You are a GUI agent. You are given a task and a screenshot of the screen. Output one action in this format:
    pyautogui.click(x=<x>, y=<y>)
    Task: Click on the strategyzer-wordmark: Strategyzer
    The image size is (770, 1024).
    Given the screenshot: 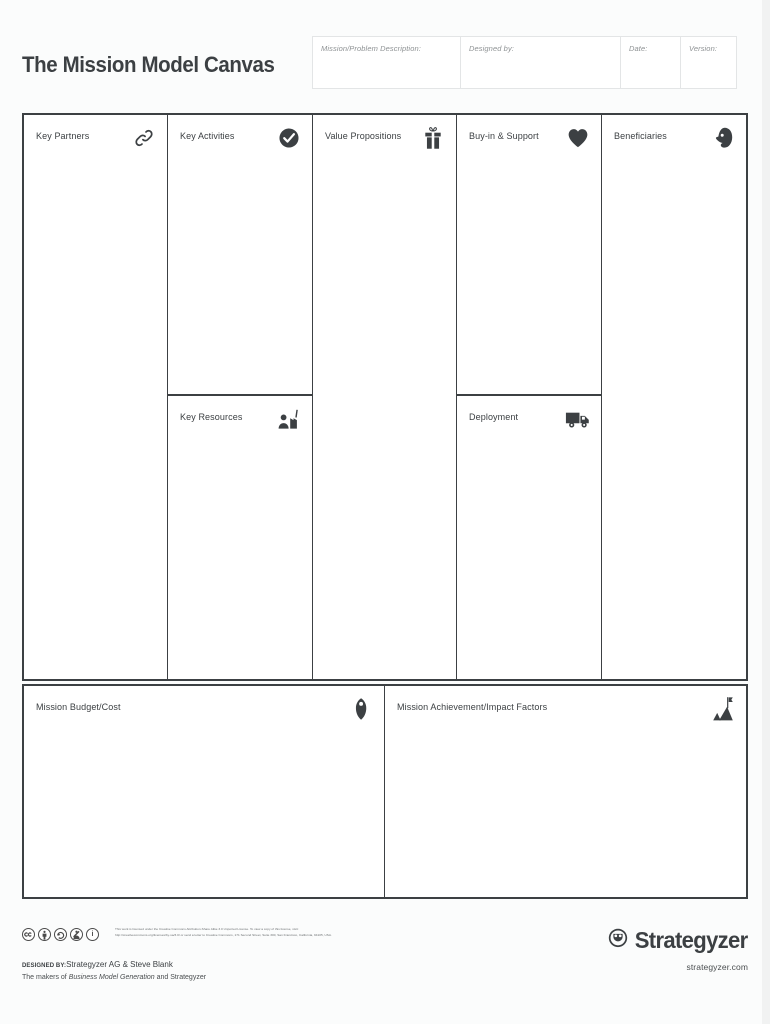 What is the action you would take?
    pyautogui.click(x=692, y=940)
    